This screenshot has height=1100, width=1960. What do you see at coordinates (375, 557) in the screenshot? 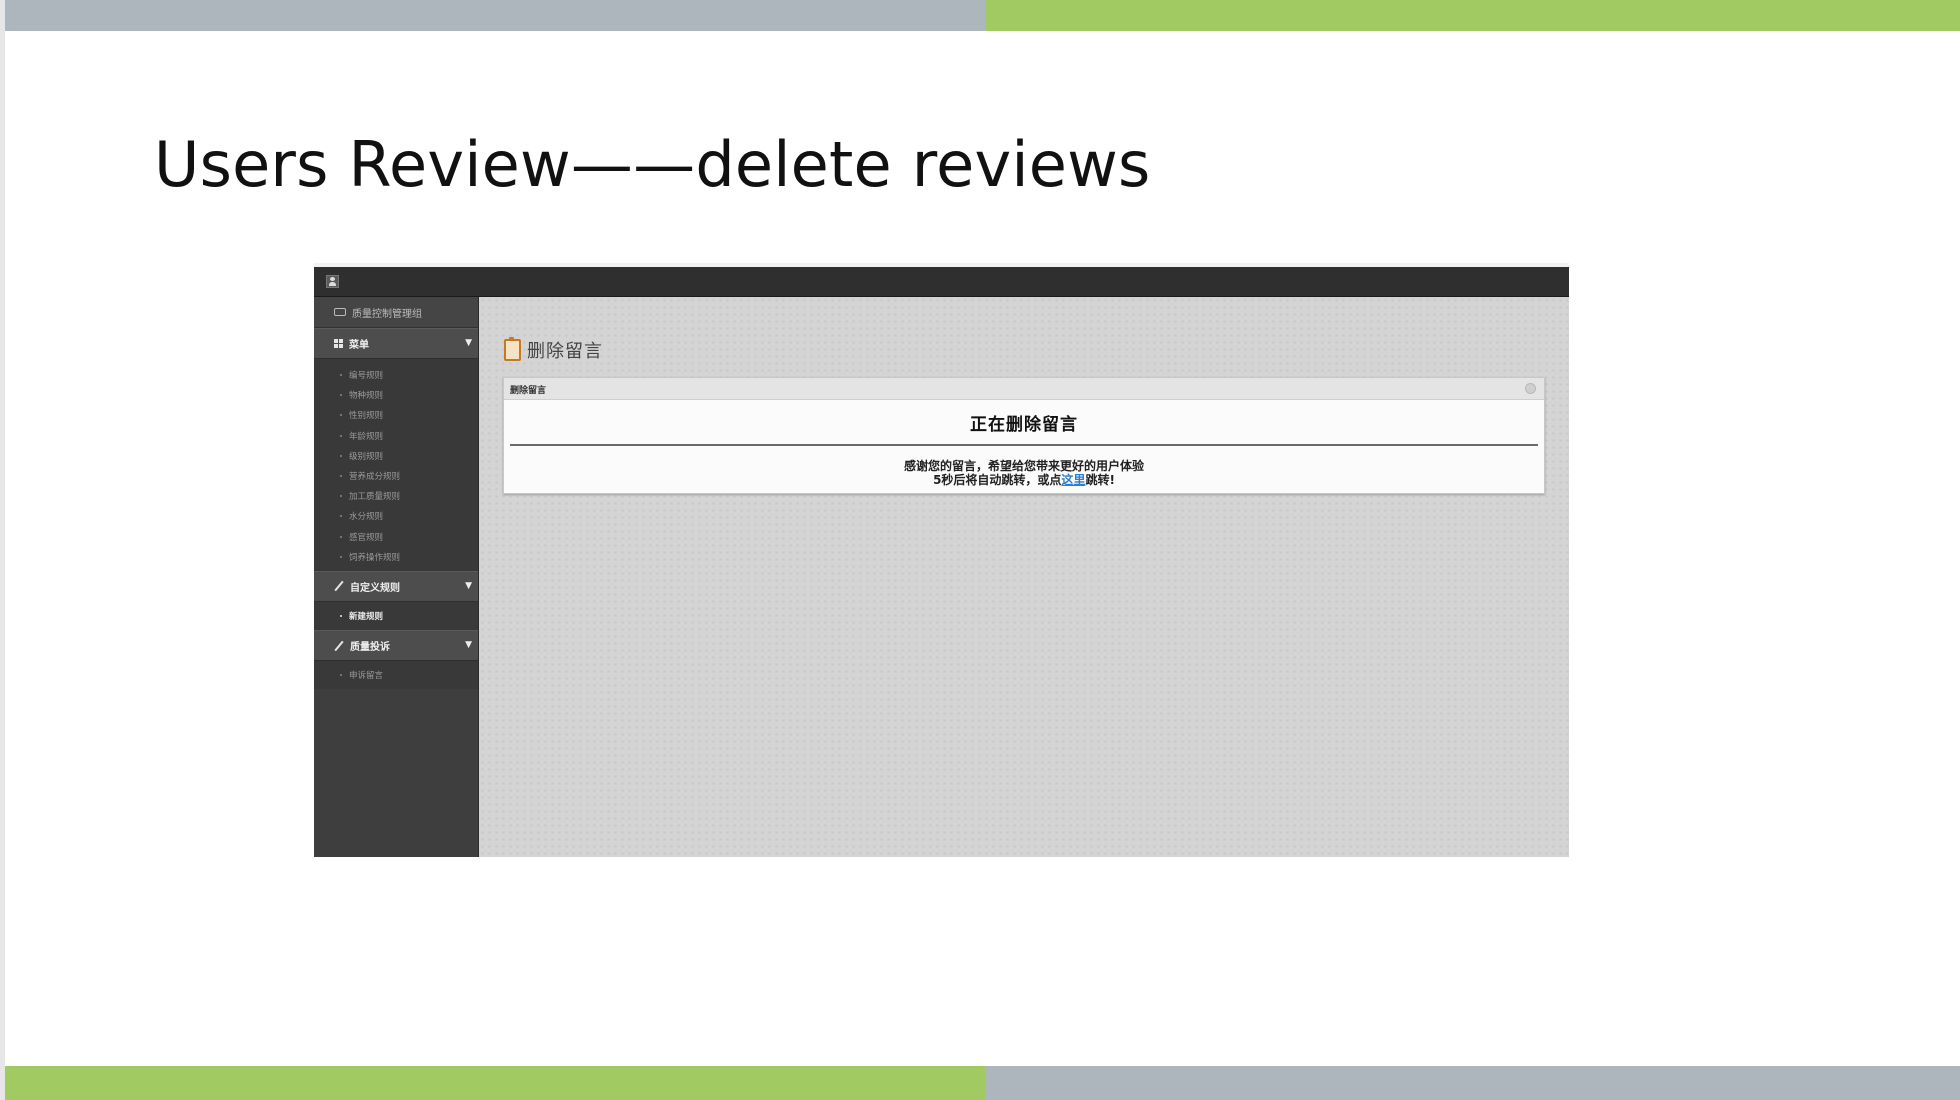
I see `sidebar-item-label: 饲养操作规则` at bounding box center [375, 557].